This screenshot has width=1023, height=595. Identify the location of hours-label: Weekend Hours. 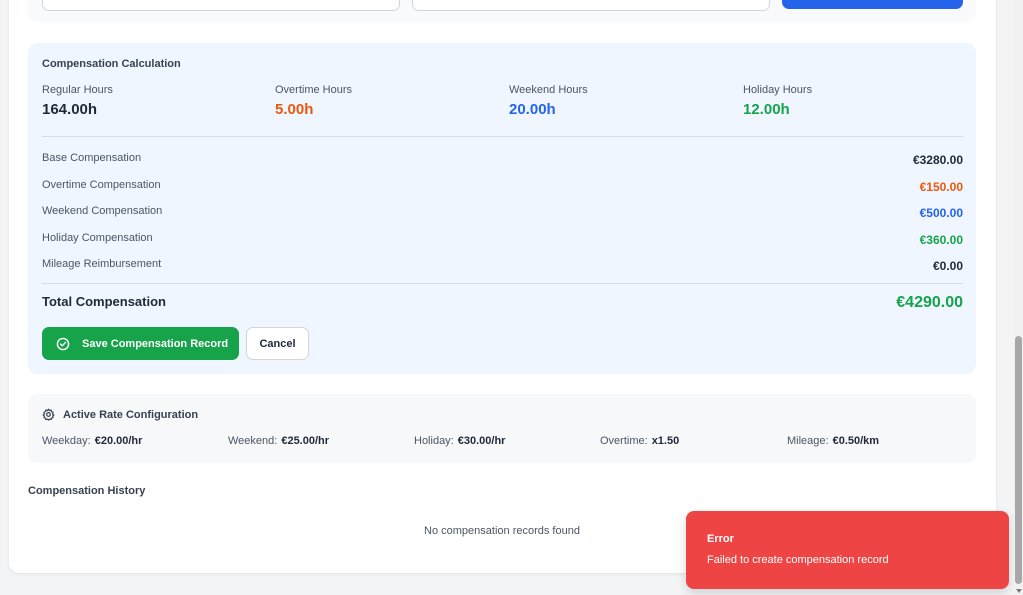
(548, 90).